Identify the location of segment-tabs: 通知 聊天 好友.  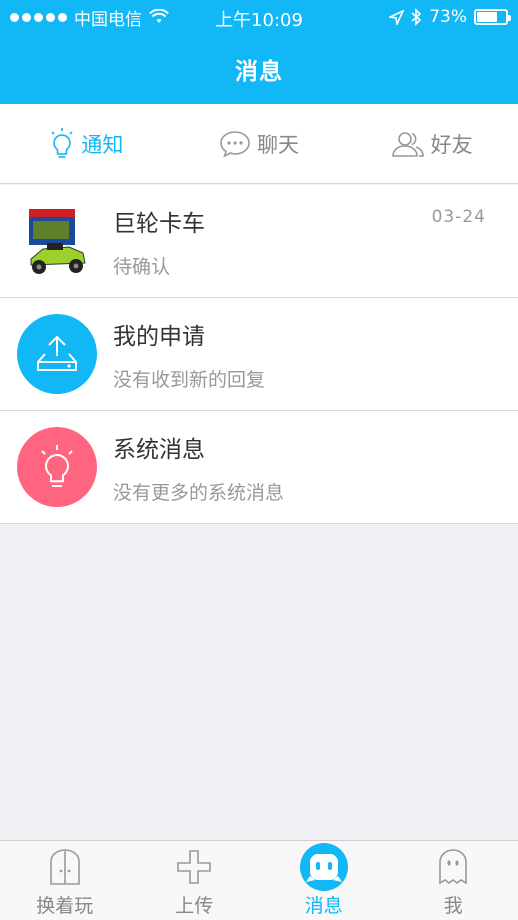
(259, 144).